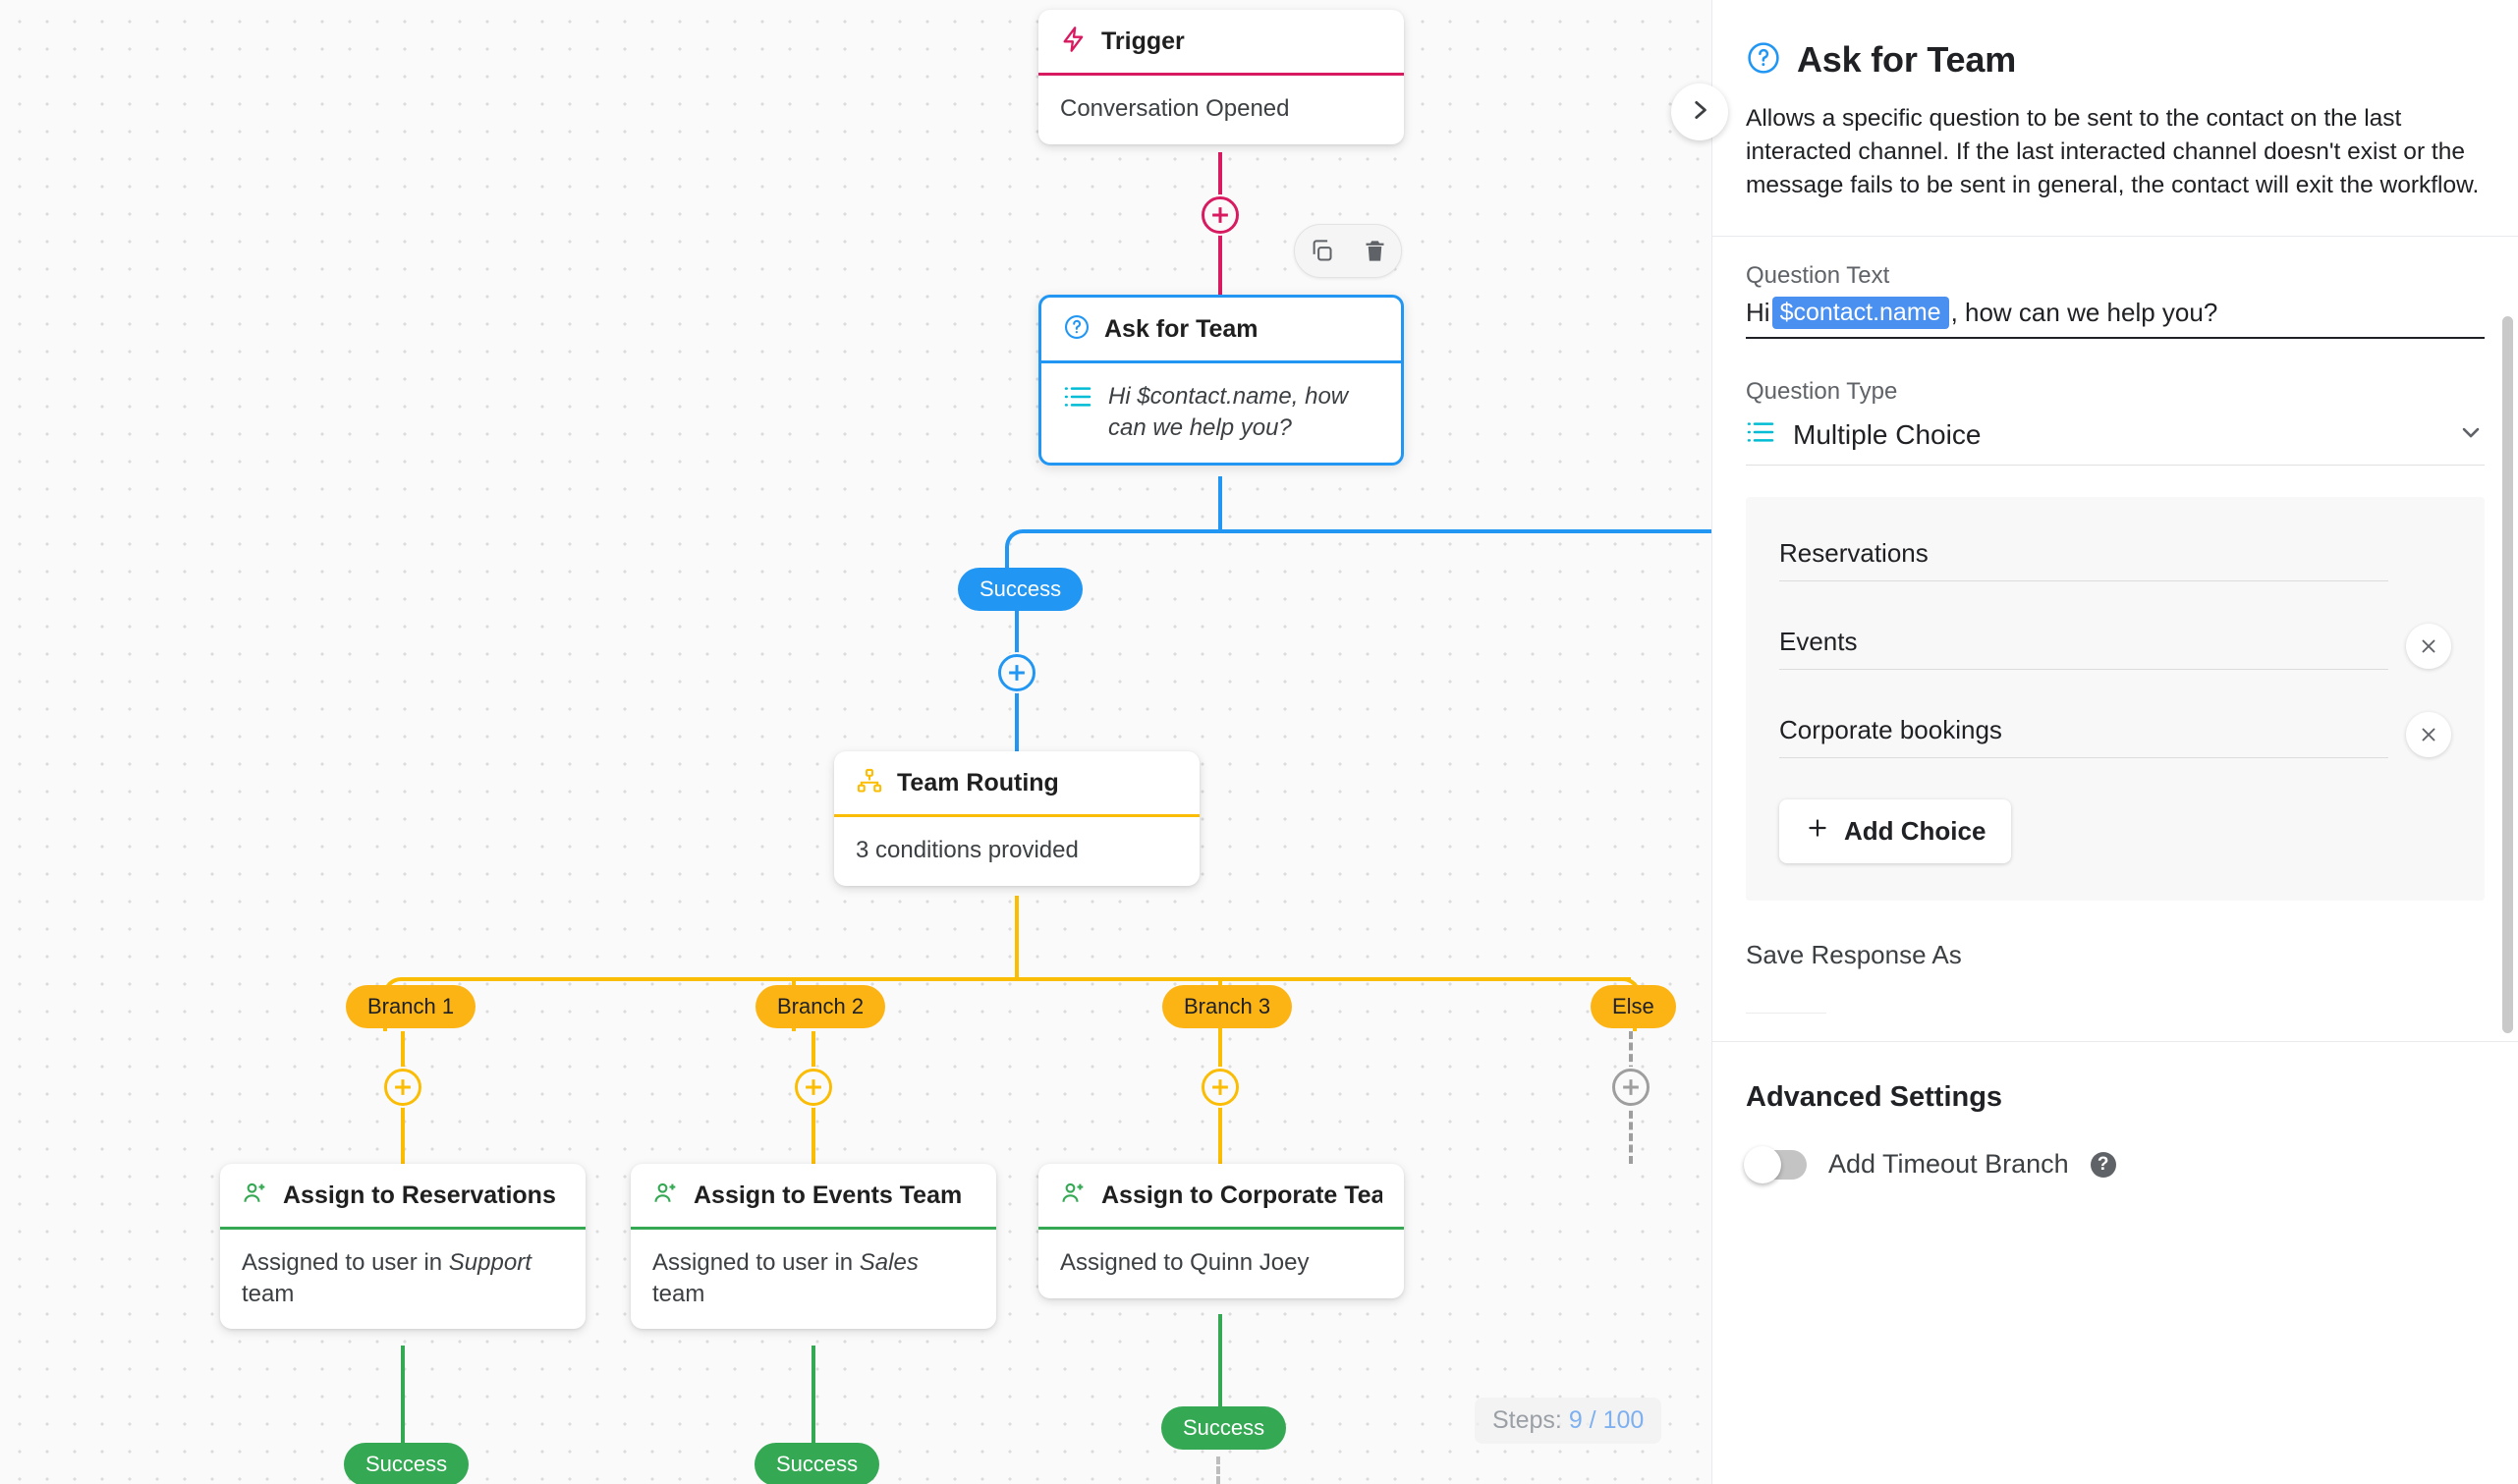  Describe the element at coordinates (1185, 1262) in the screenshot. I see `node-assign3-body-text: Assigned to Quinn Joey` at that location.